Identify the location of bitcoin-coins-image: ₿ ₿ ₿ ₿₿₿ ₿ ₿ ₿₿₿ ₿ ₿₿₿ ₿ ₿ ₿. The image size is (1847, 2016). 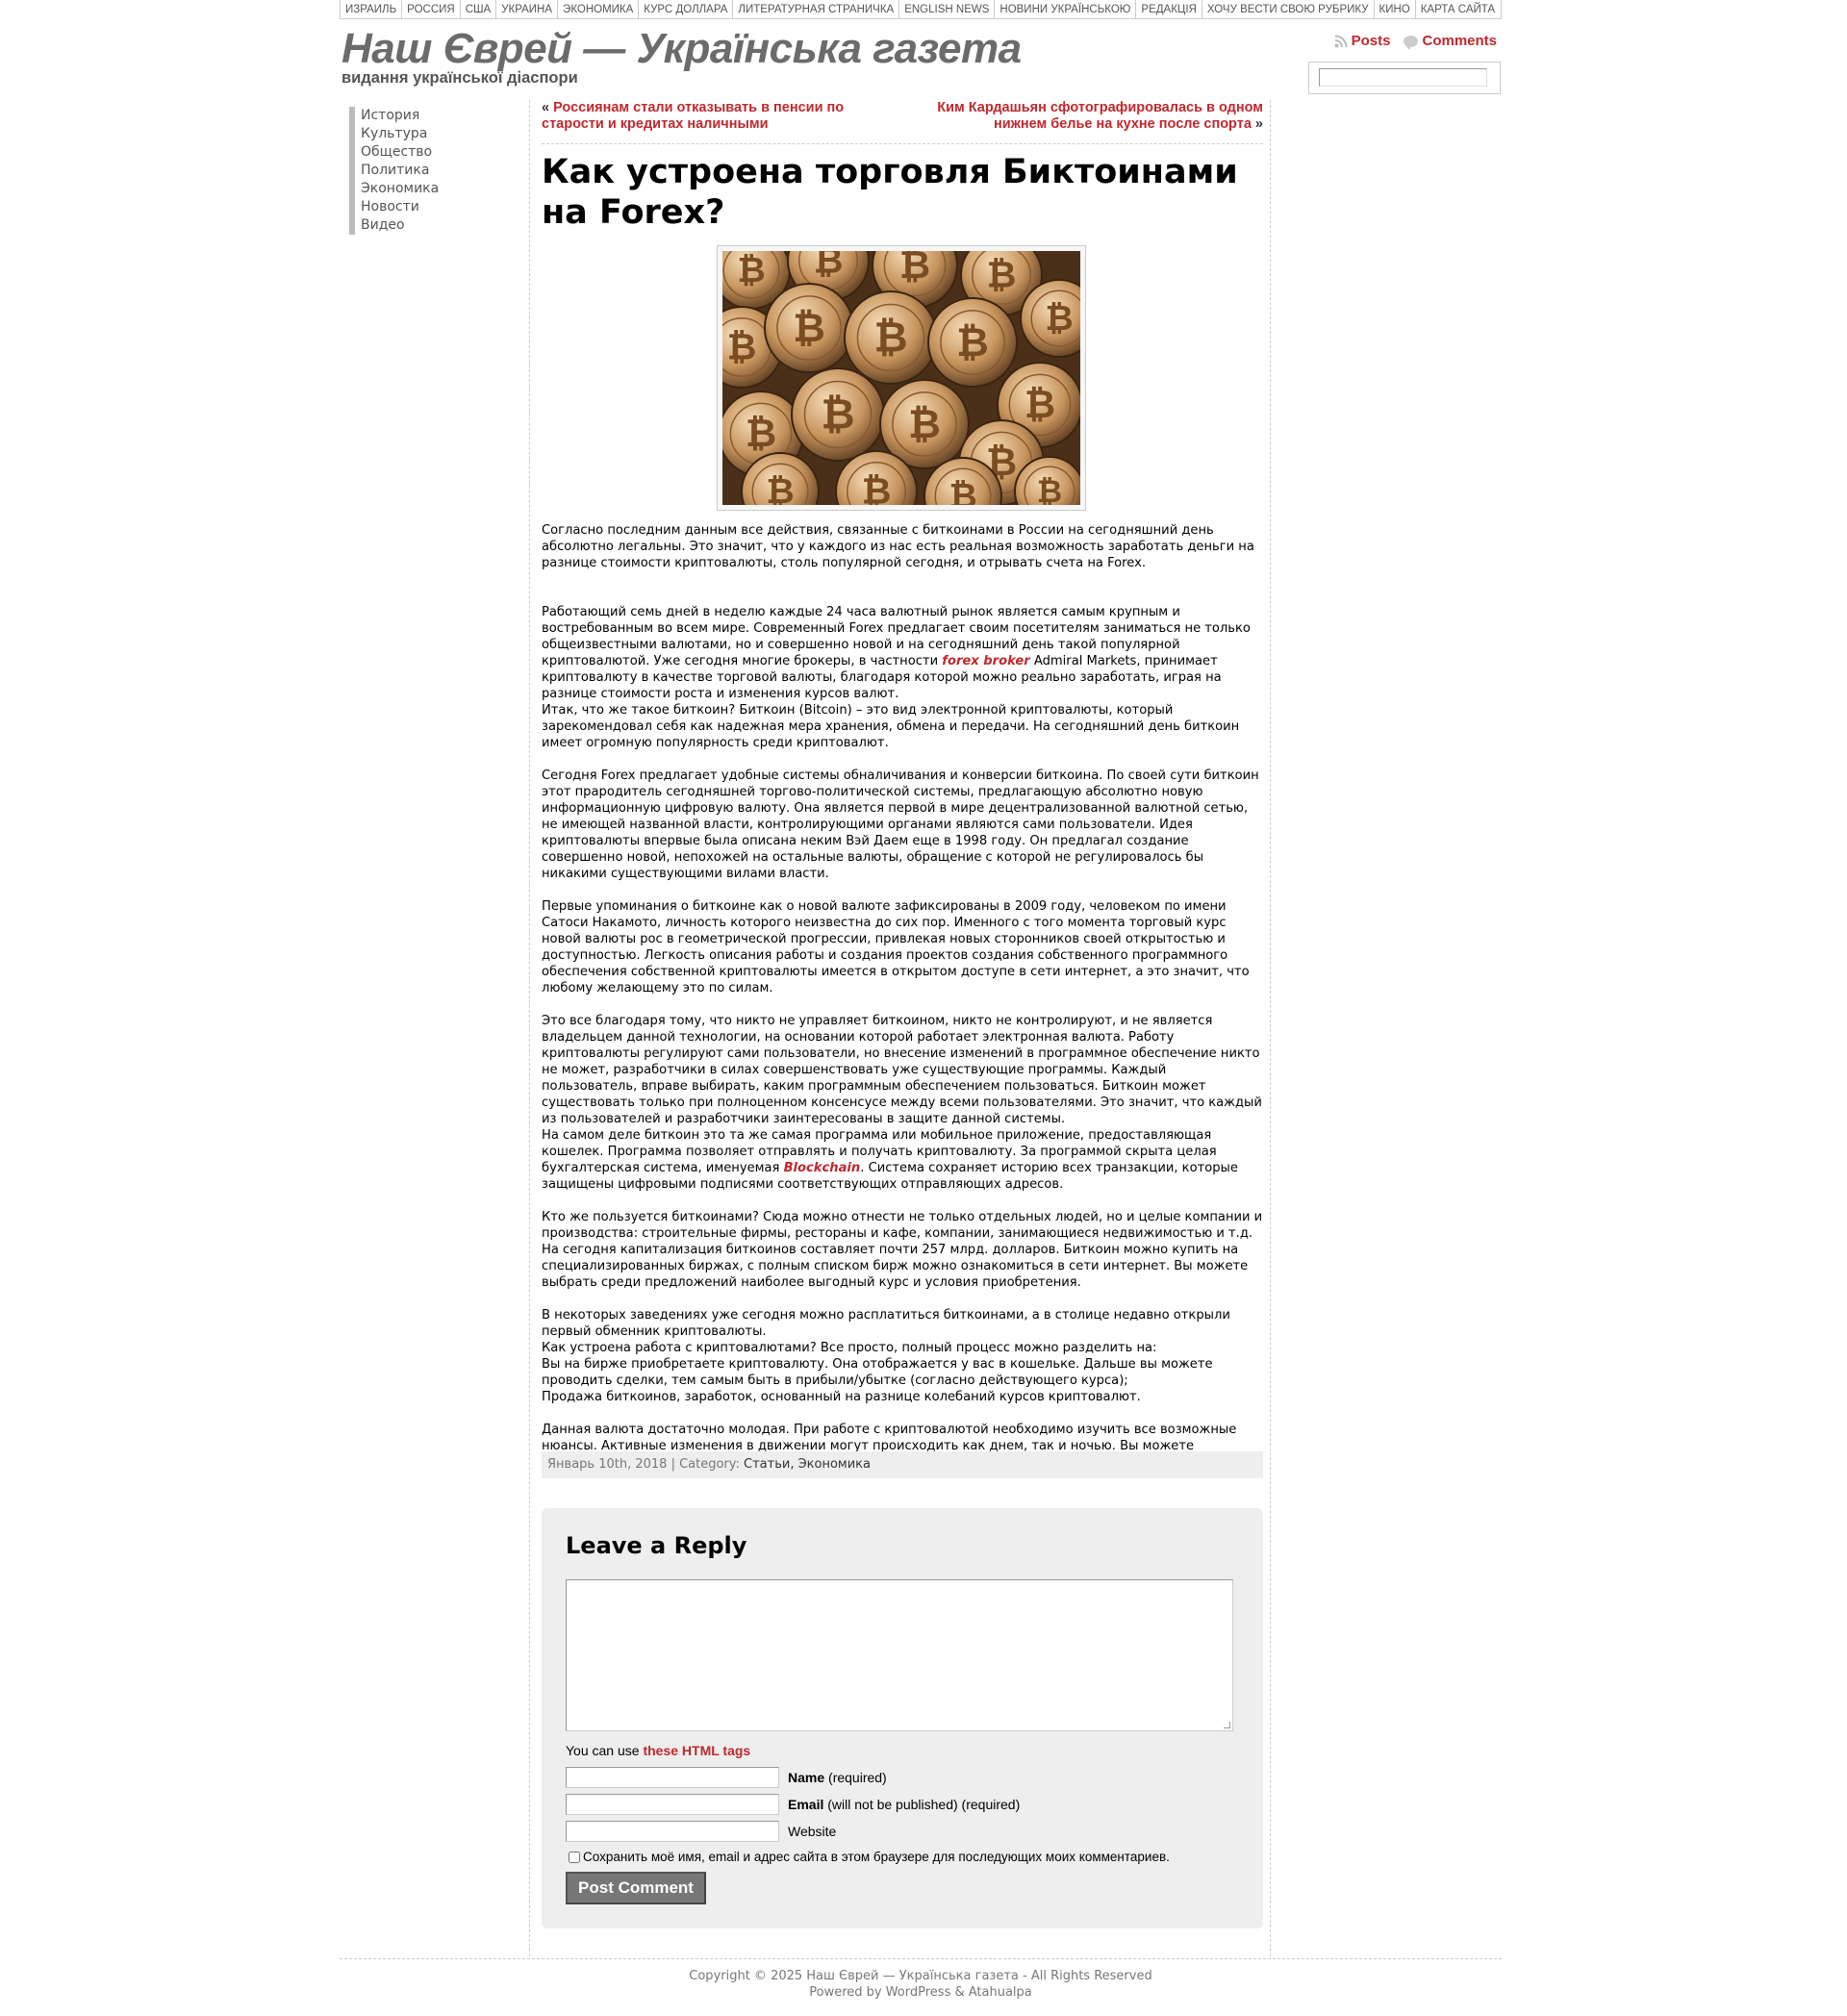
(901, 378).